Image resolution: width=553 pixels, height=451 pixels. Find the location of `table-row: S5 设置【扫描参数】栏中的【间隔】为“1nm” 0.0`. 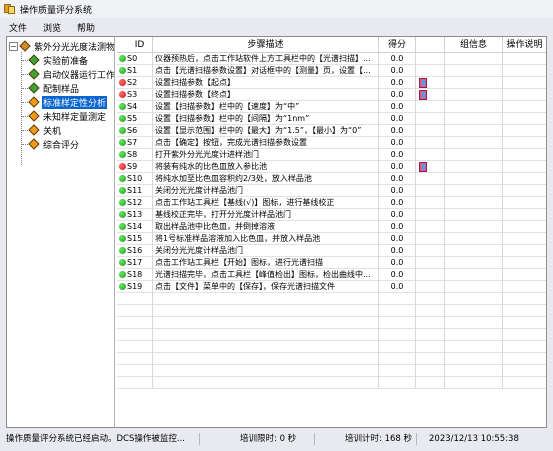

table-row: S5 设置【扫描参数】栏中的【间隔】为“1nm” 0.0 is located at coordinates (331, 119).